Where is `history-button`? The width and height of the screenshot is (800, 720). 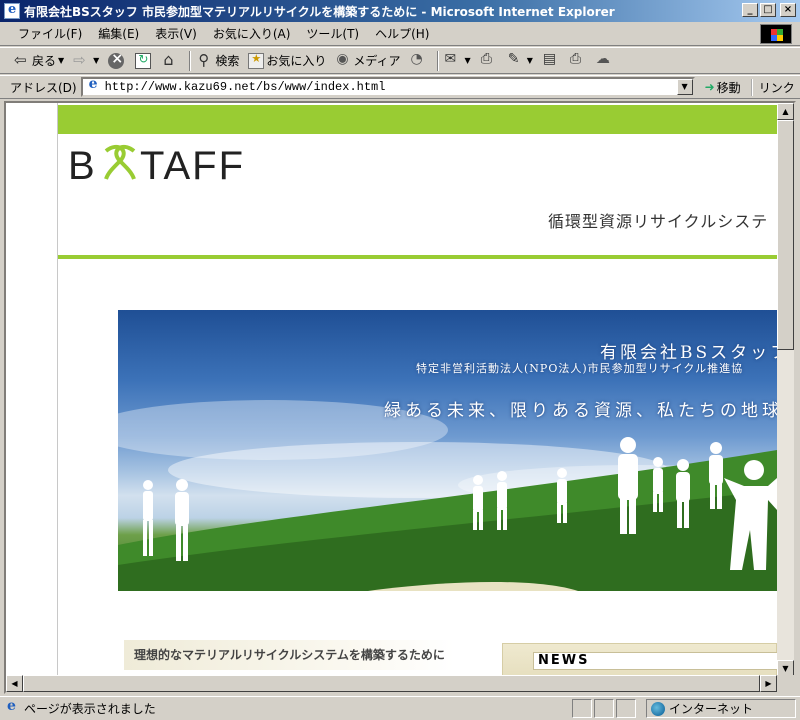 history-button is located at coordinates (419, 60).